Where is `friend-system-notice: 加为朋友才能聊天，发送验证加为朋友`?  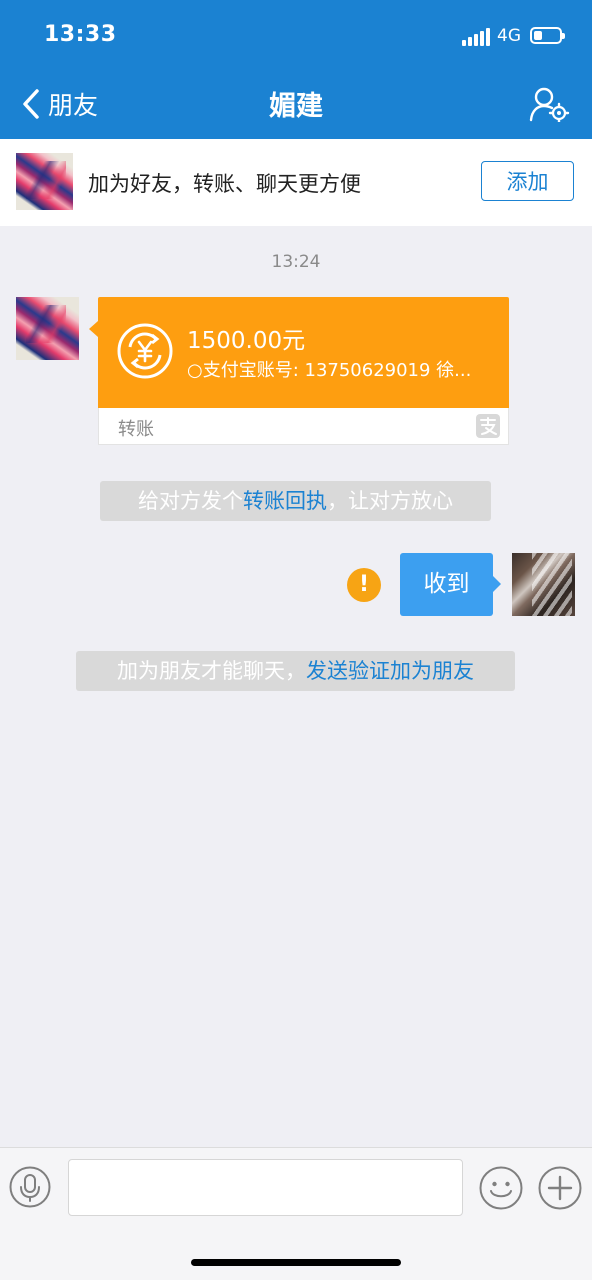 friend-system-notice: 加为朋友才能聊天，发送验证加为朋友 is located at coordinates (295, 671).